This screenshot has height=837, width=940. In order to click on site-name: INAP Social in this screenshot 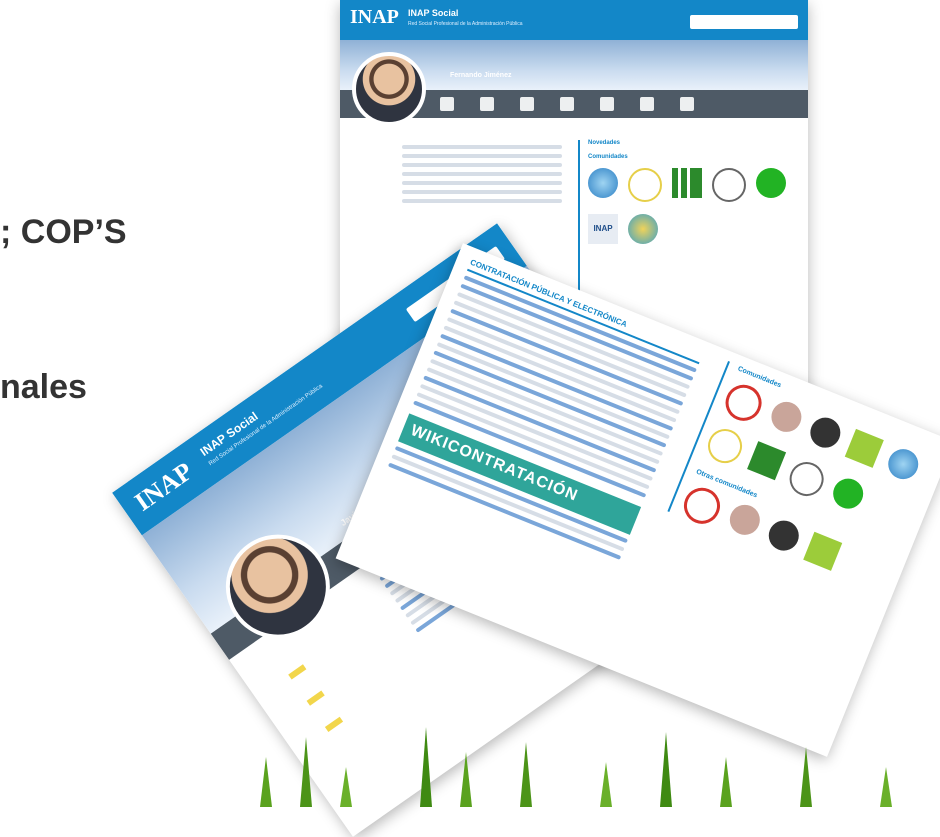, I will do `click(433, 13)`.